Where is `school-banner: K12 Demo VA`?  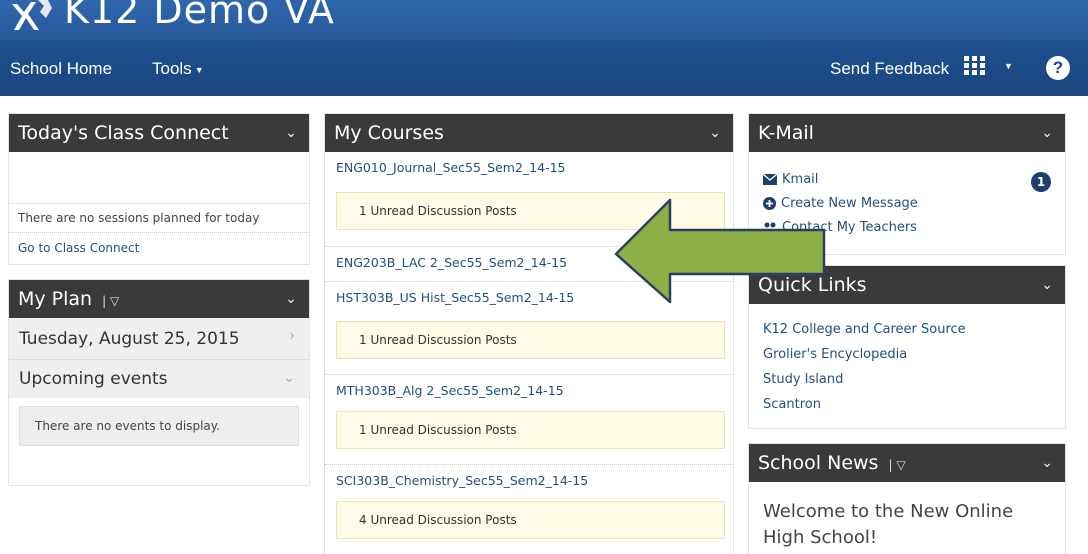
school-banner: K12 Demo VA is located at coordinates (544, 20).